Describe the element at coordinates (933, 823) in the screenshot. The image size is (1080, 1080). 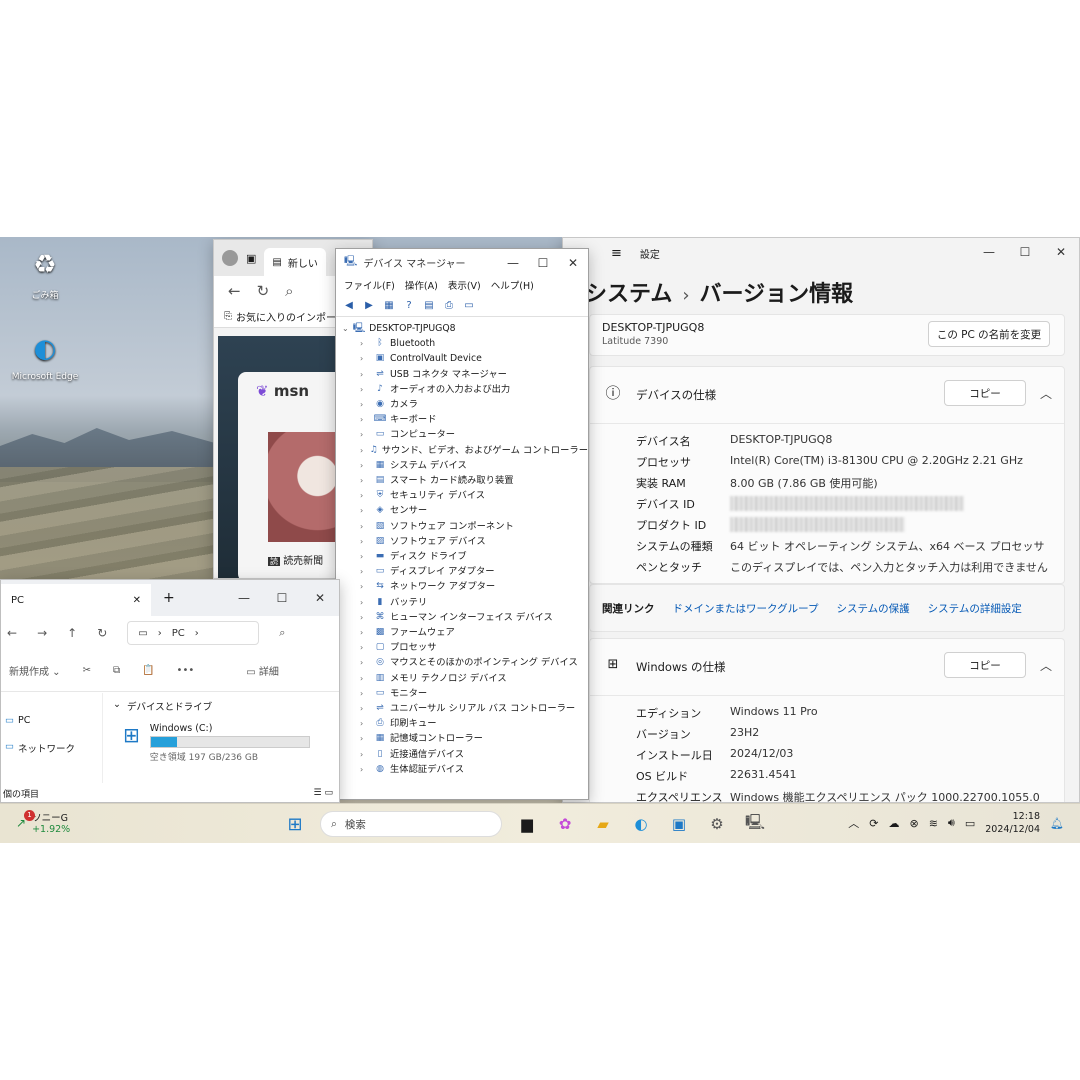
I see `wifi-icon: ≋` at that location.